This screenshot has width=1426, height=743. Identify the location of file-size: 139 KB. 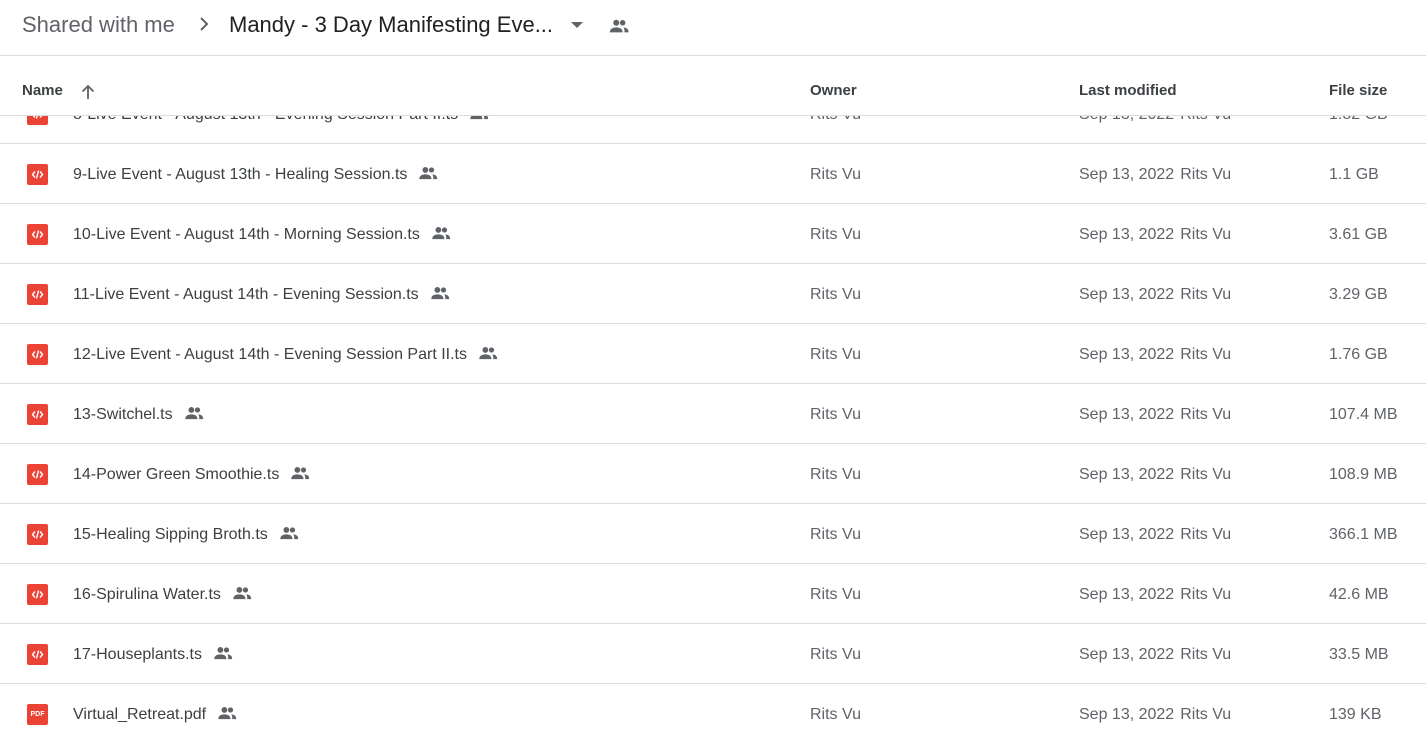
(1355, 714).